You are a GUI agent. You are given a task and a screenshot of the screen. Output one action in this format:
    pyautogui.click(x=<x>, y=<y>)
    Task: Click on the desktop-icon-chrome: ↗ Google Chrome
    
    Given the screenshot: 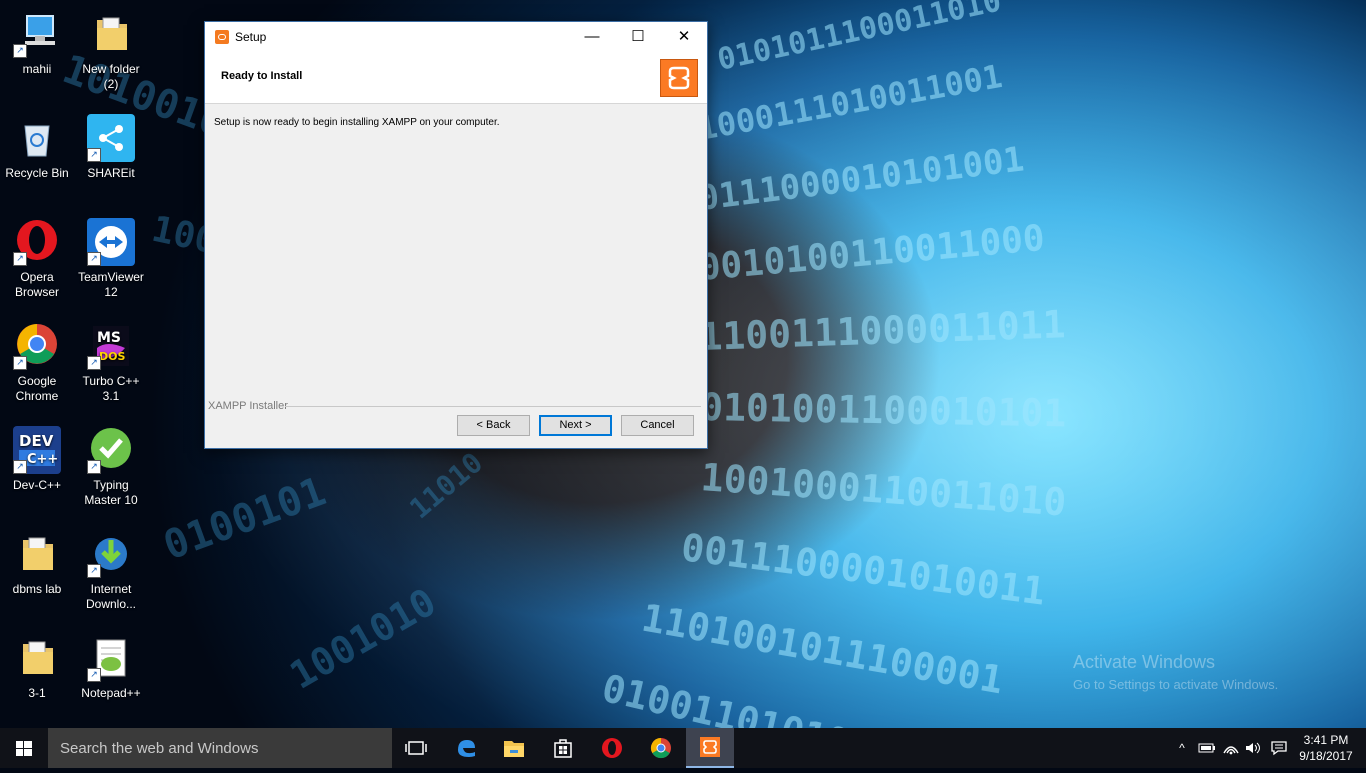 What is the action you would take?
    pyautogui.click(x=37, y=363)
    